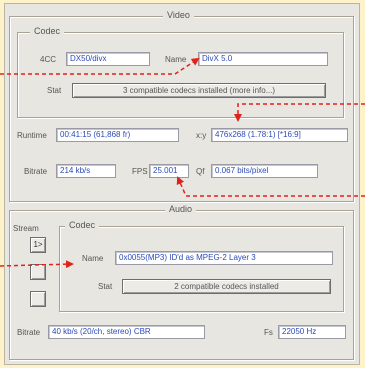 This screenshot has width=365, height=368. I want to click on qf-label: Qf, so click(200, 171).